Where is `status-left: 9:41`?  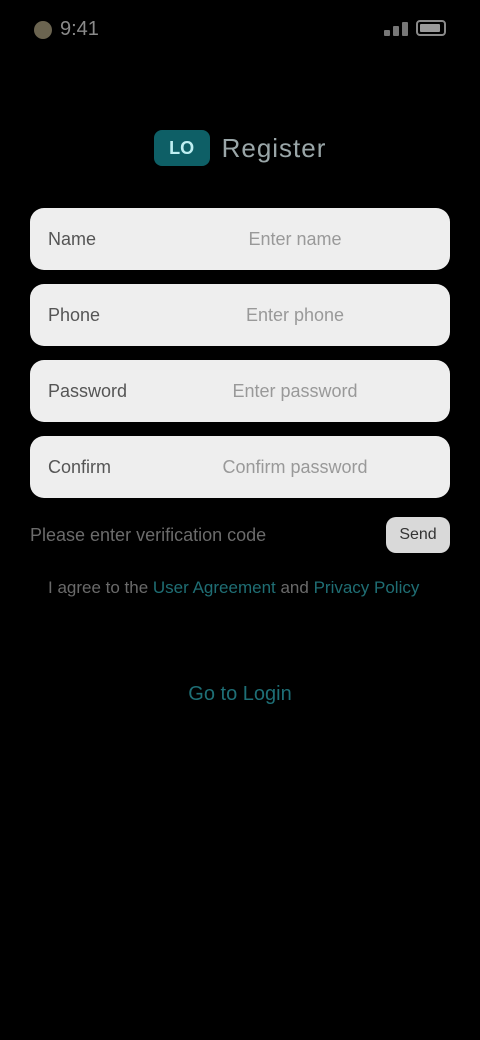
status-left: 9:41 is located at coordinates (66, 29).